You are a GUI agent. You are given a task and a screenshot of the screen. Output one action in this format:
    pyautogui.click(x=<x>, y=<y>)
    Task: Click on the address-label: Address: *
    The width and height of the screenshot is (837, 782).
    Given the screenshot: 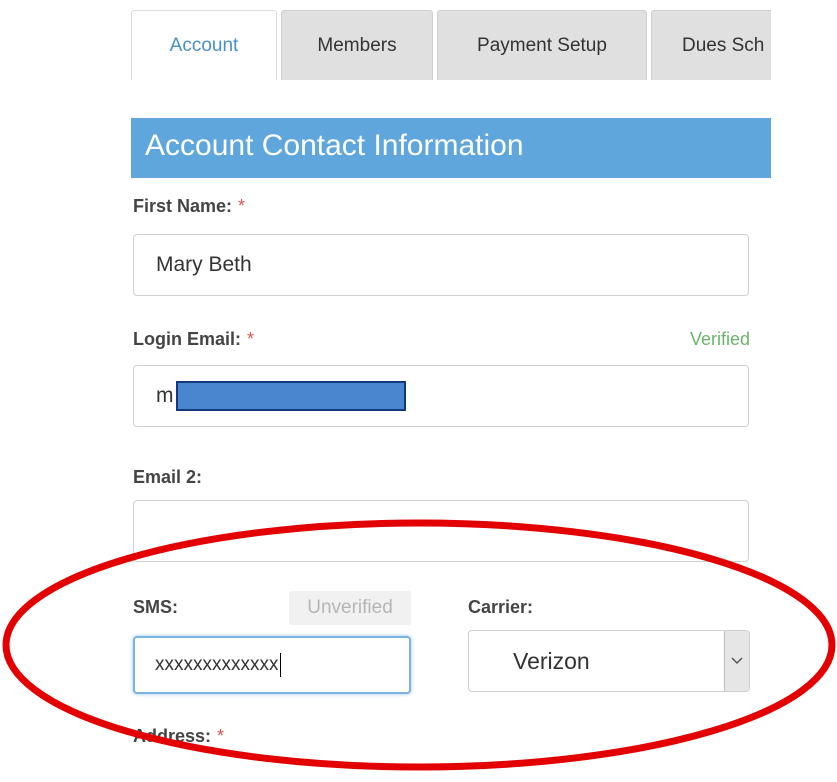 What is the action you would take?
    pyautogui.click(x=178, y=736)
    